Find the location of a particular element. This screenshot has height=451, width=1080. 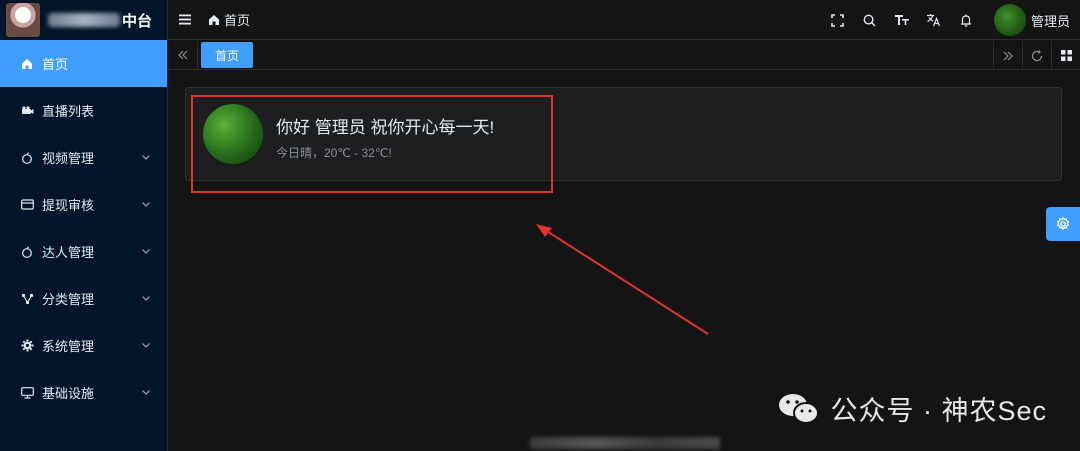

refresh-icon is located at coordinates (1036, 55).